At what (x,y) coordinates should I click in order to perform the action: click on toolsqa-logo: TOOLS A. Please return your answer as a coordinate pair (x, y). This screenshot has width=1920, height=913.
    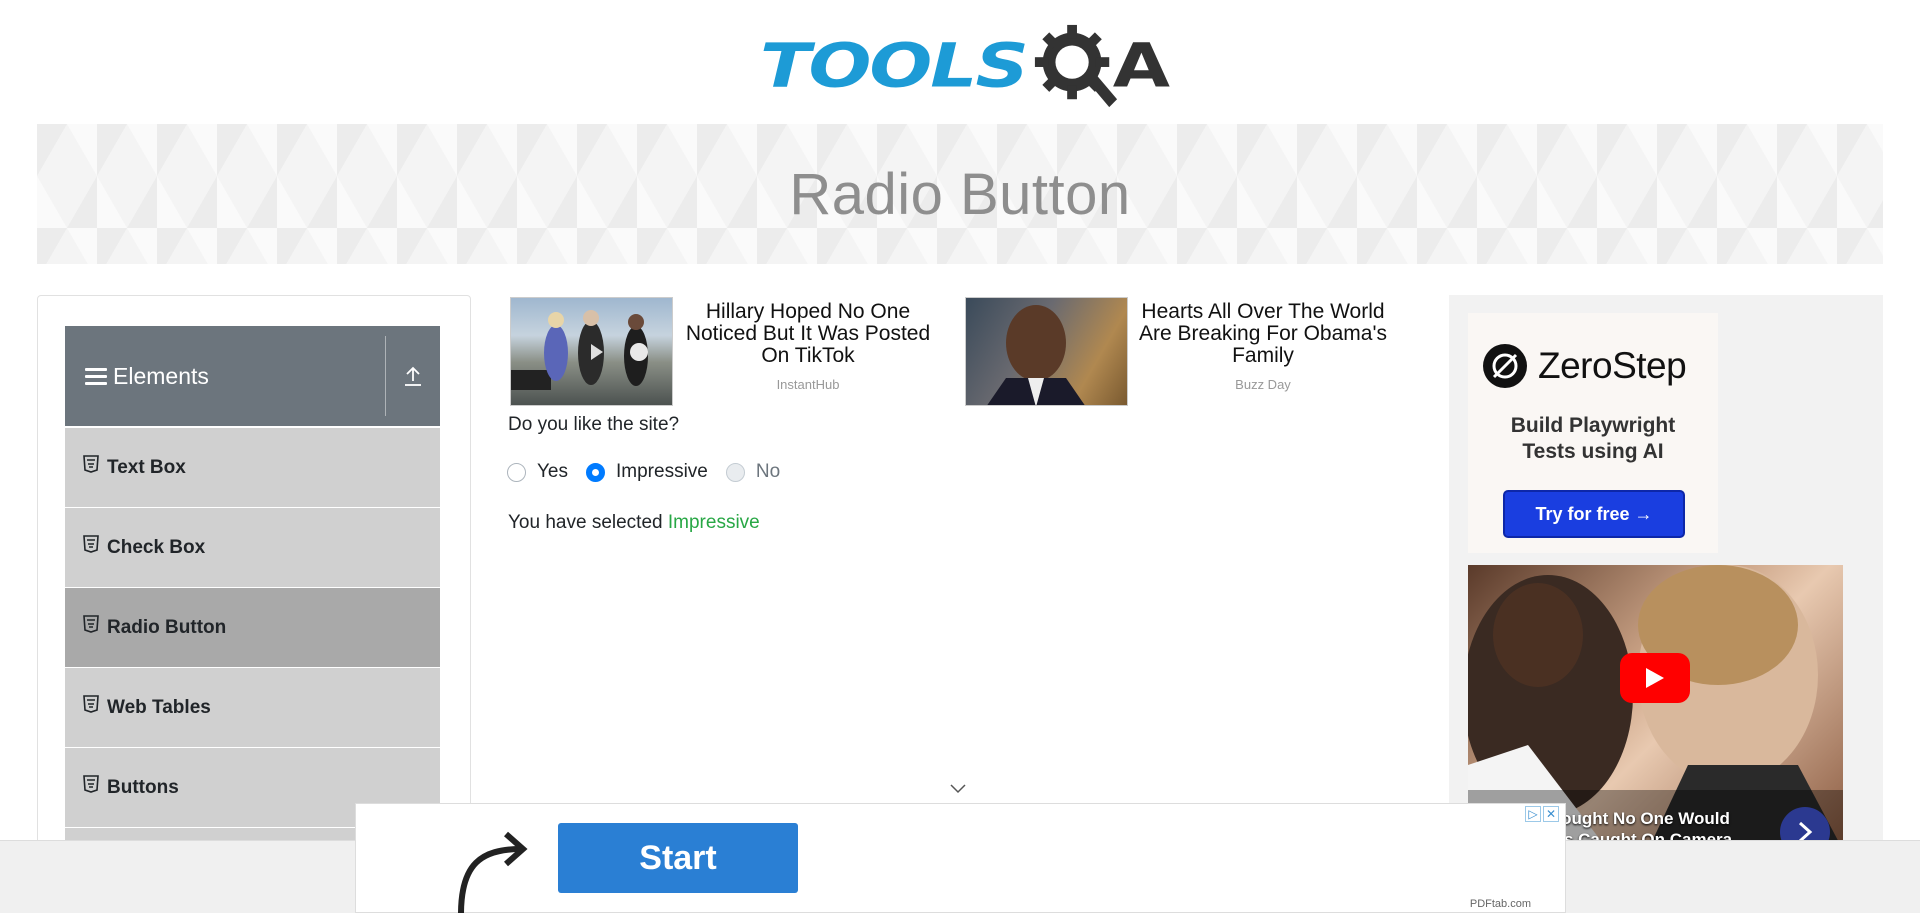
    Looking at the image, I should click on (965, 66).